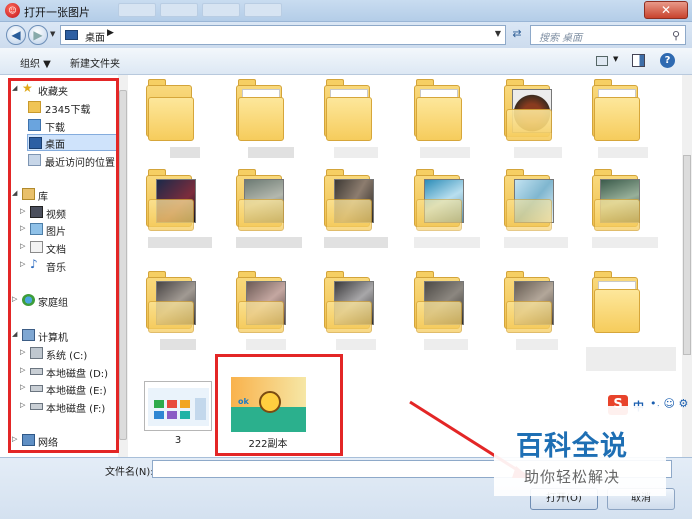 This screenshot has height=519, width=692. What do you see at coordinates (35, 62) in the screenshot?
I see `organize-button: 组织 ▼` at bounding box center [35, 62].